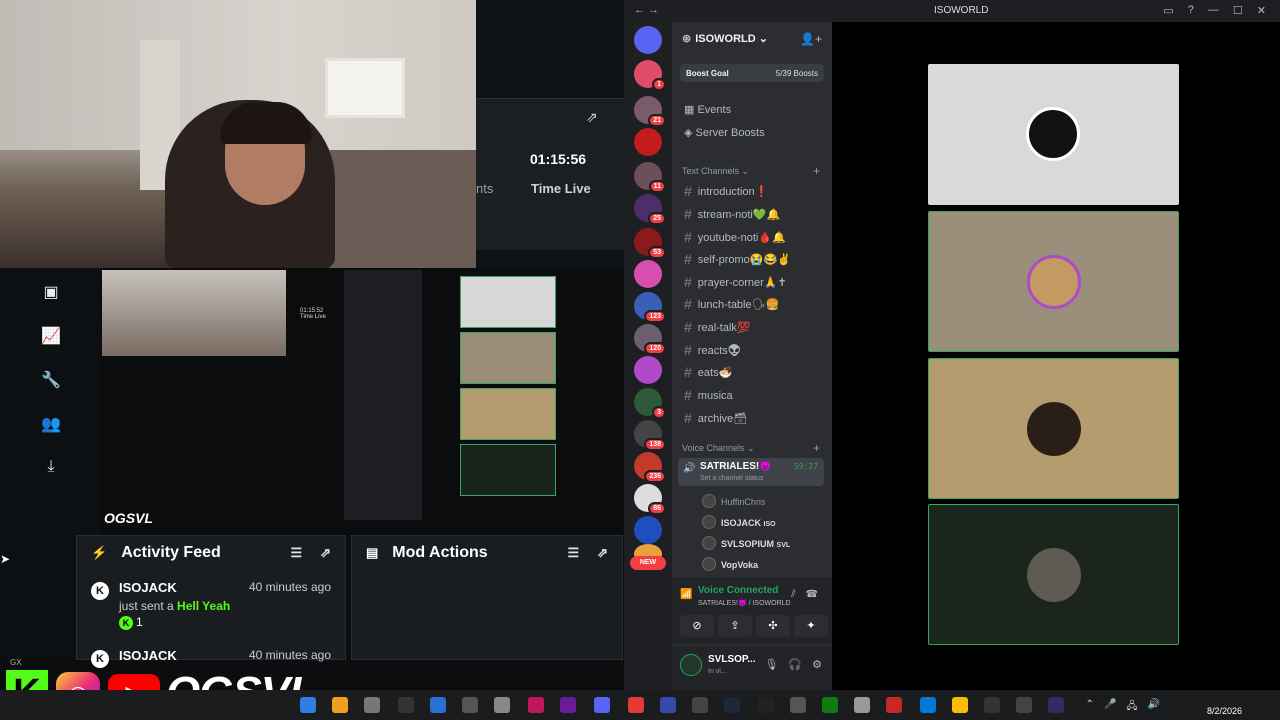 This screenshot has height=720, width=1280. I want to click on menu-server-boosts: ◈ Server Boosts, so click(724, 132).